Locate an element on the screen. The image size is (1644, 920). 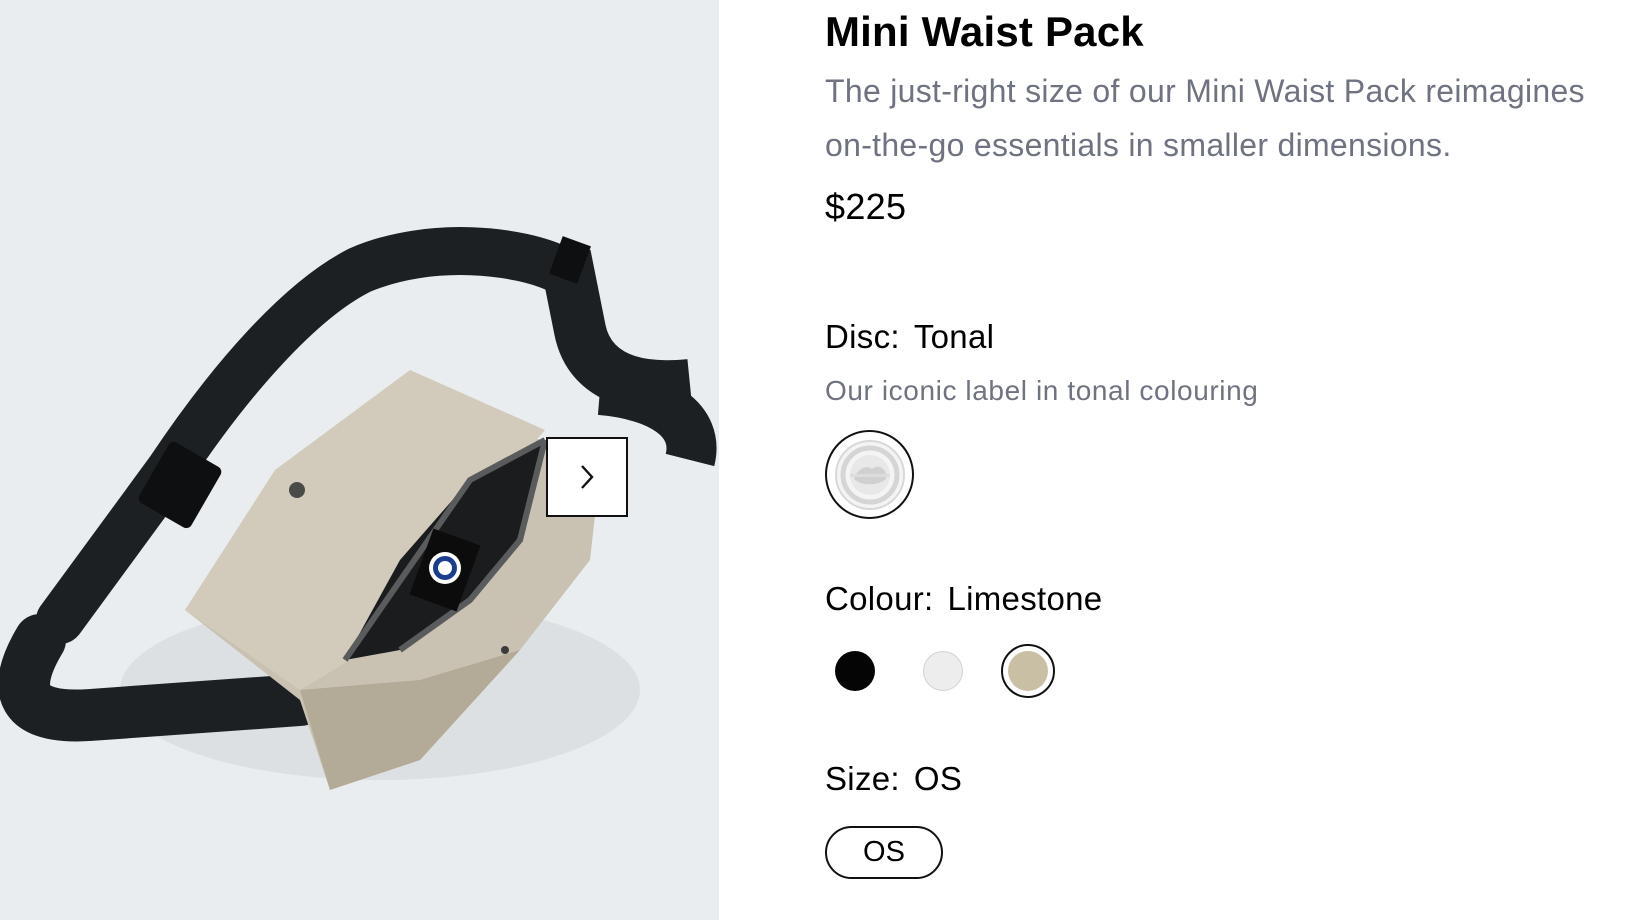
size-button-os: OS is located at coordinates (884, 852).